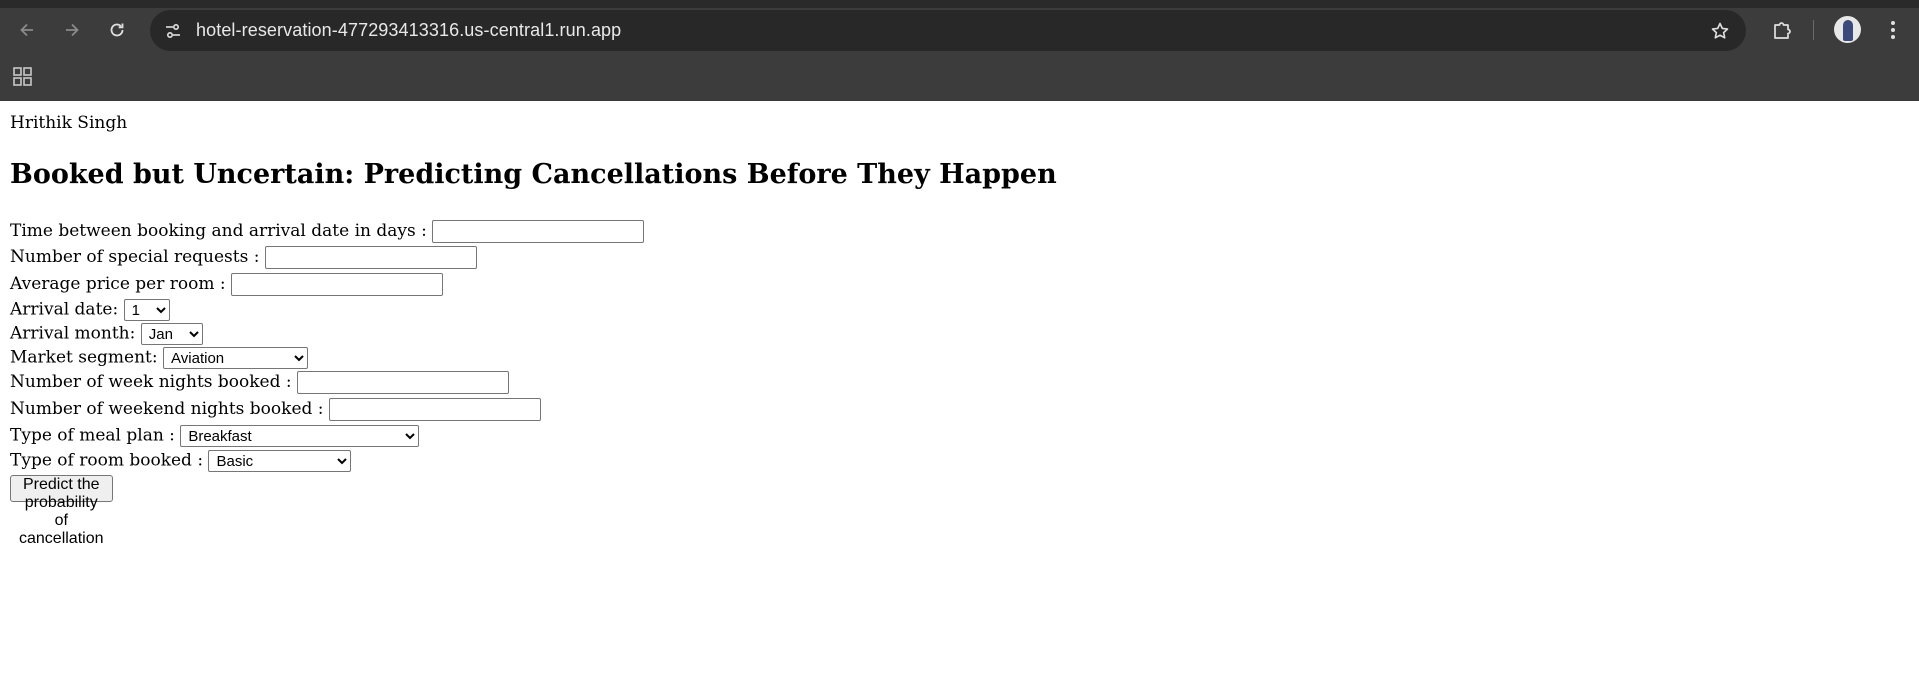 The image size is (1919, 690). I want to click on browser-menu-button, so click(1893, 30).